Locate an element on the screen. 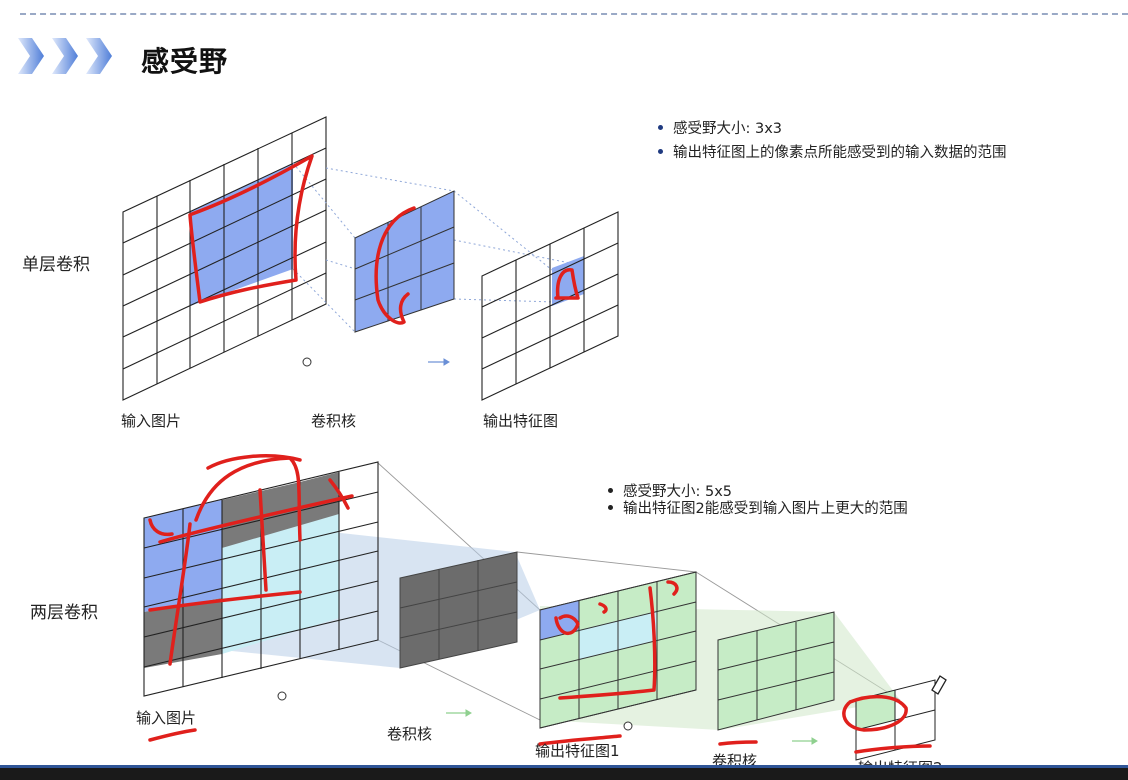  row-label-double: 两层卷积 is located at coordinates (64, 613).